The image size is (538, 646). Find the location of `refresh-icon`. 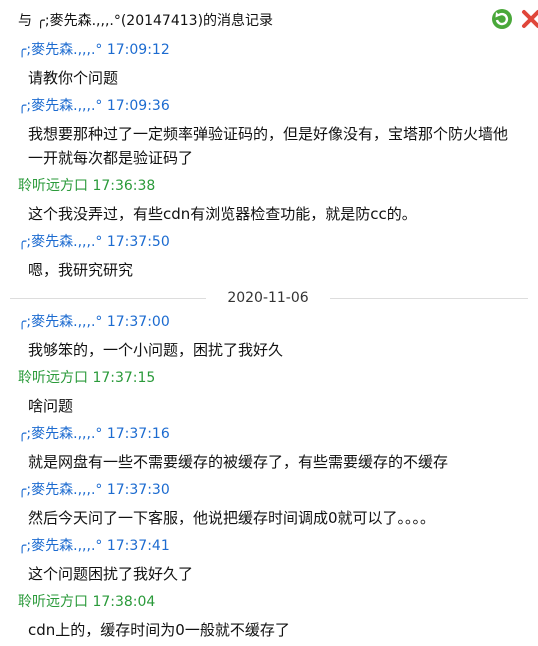

refresh-icon is located at coordinates (502, 19).